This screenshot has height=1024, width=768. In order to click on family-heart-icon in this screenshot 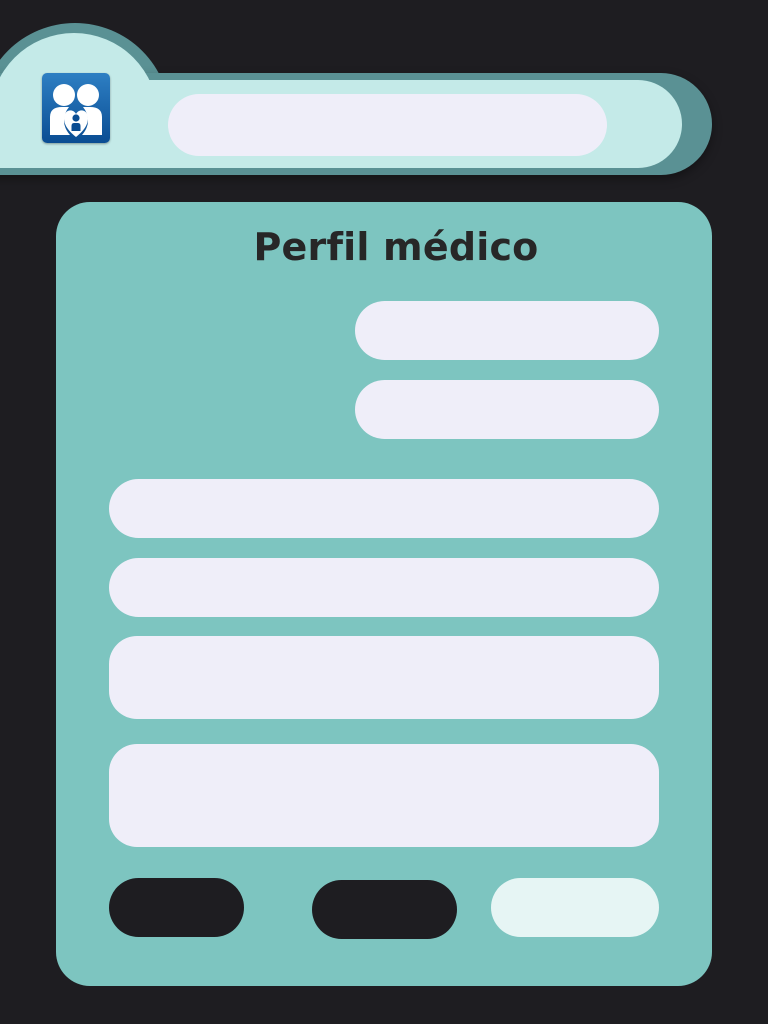, I will do `click(76, 108)`.